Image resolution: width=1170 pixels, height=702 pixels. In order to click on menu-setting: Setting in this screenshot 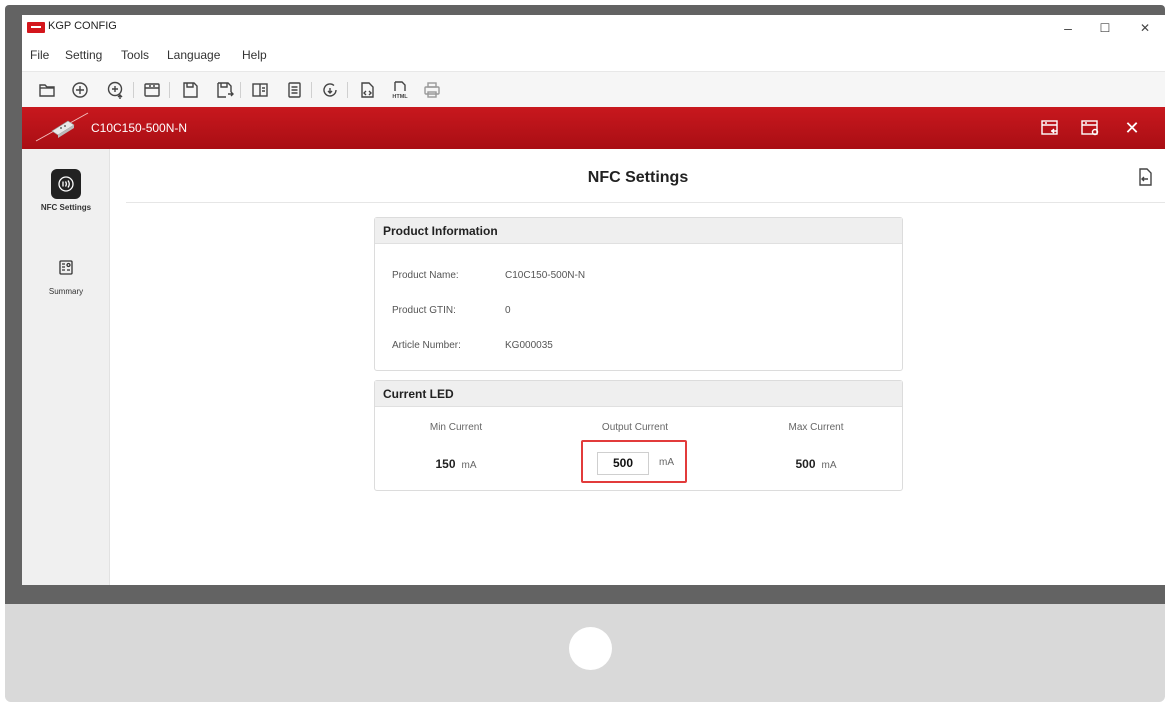, I will do `click(83, 55)`.